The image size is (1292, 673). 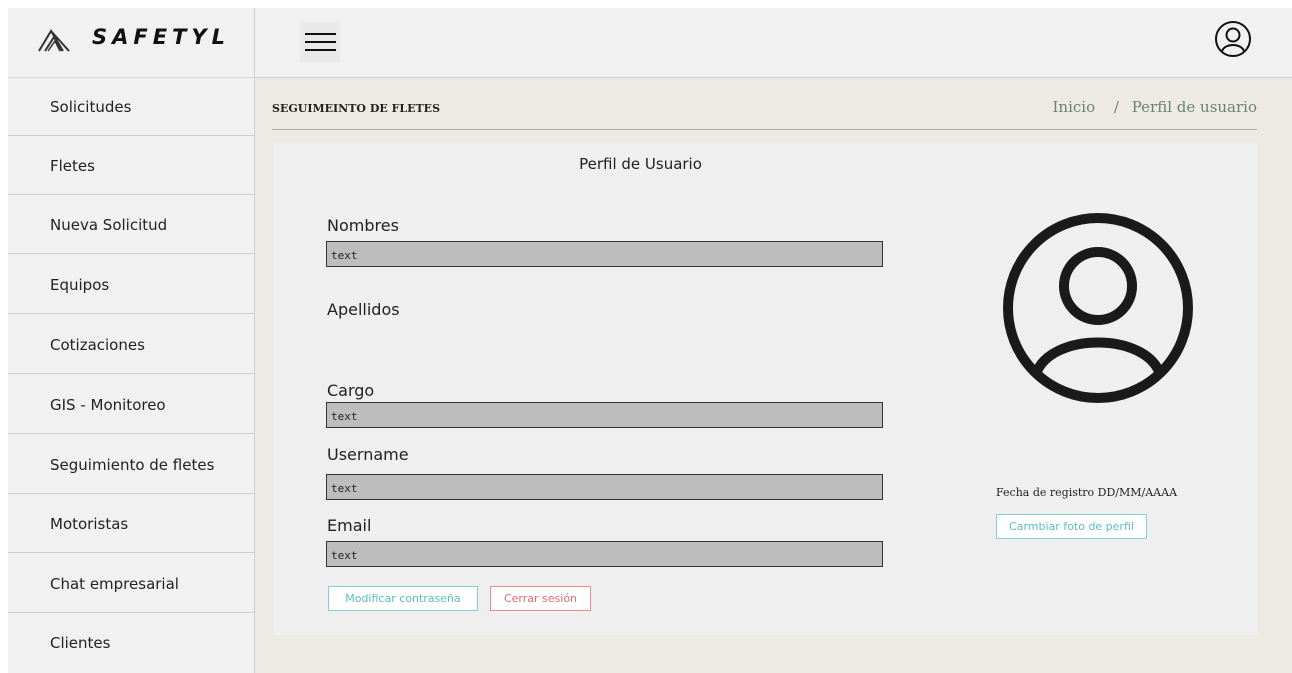 I want to click on cargo-label: Cargo, so click(x=351, y=390).